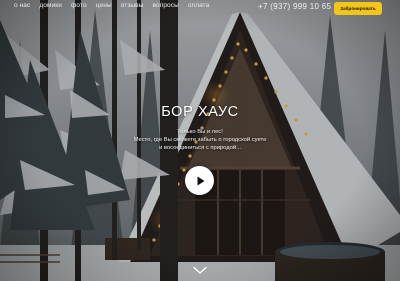 The image size is (400, 281). What do you see at coordinates (200, 270) in the screenshot?
I see `chevron-down-icon` at bounding box center [200, 270].